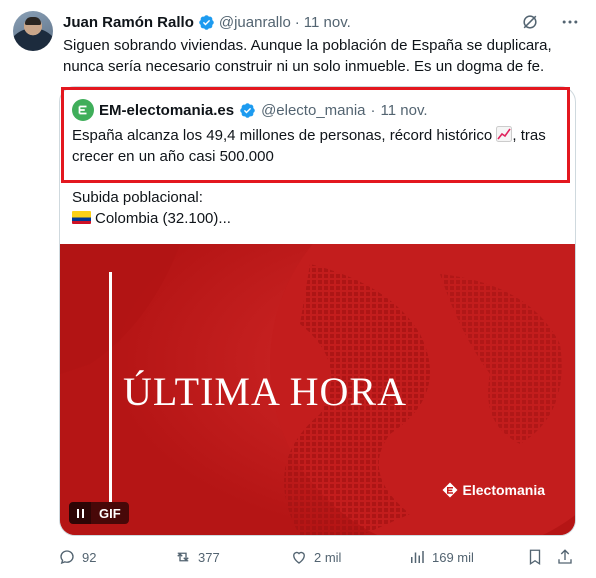  What do you see at coordinates (313, 110) in the screenshot?
I see `quoted-author-handle: @electo_mania` at bounding box center [313, 110].